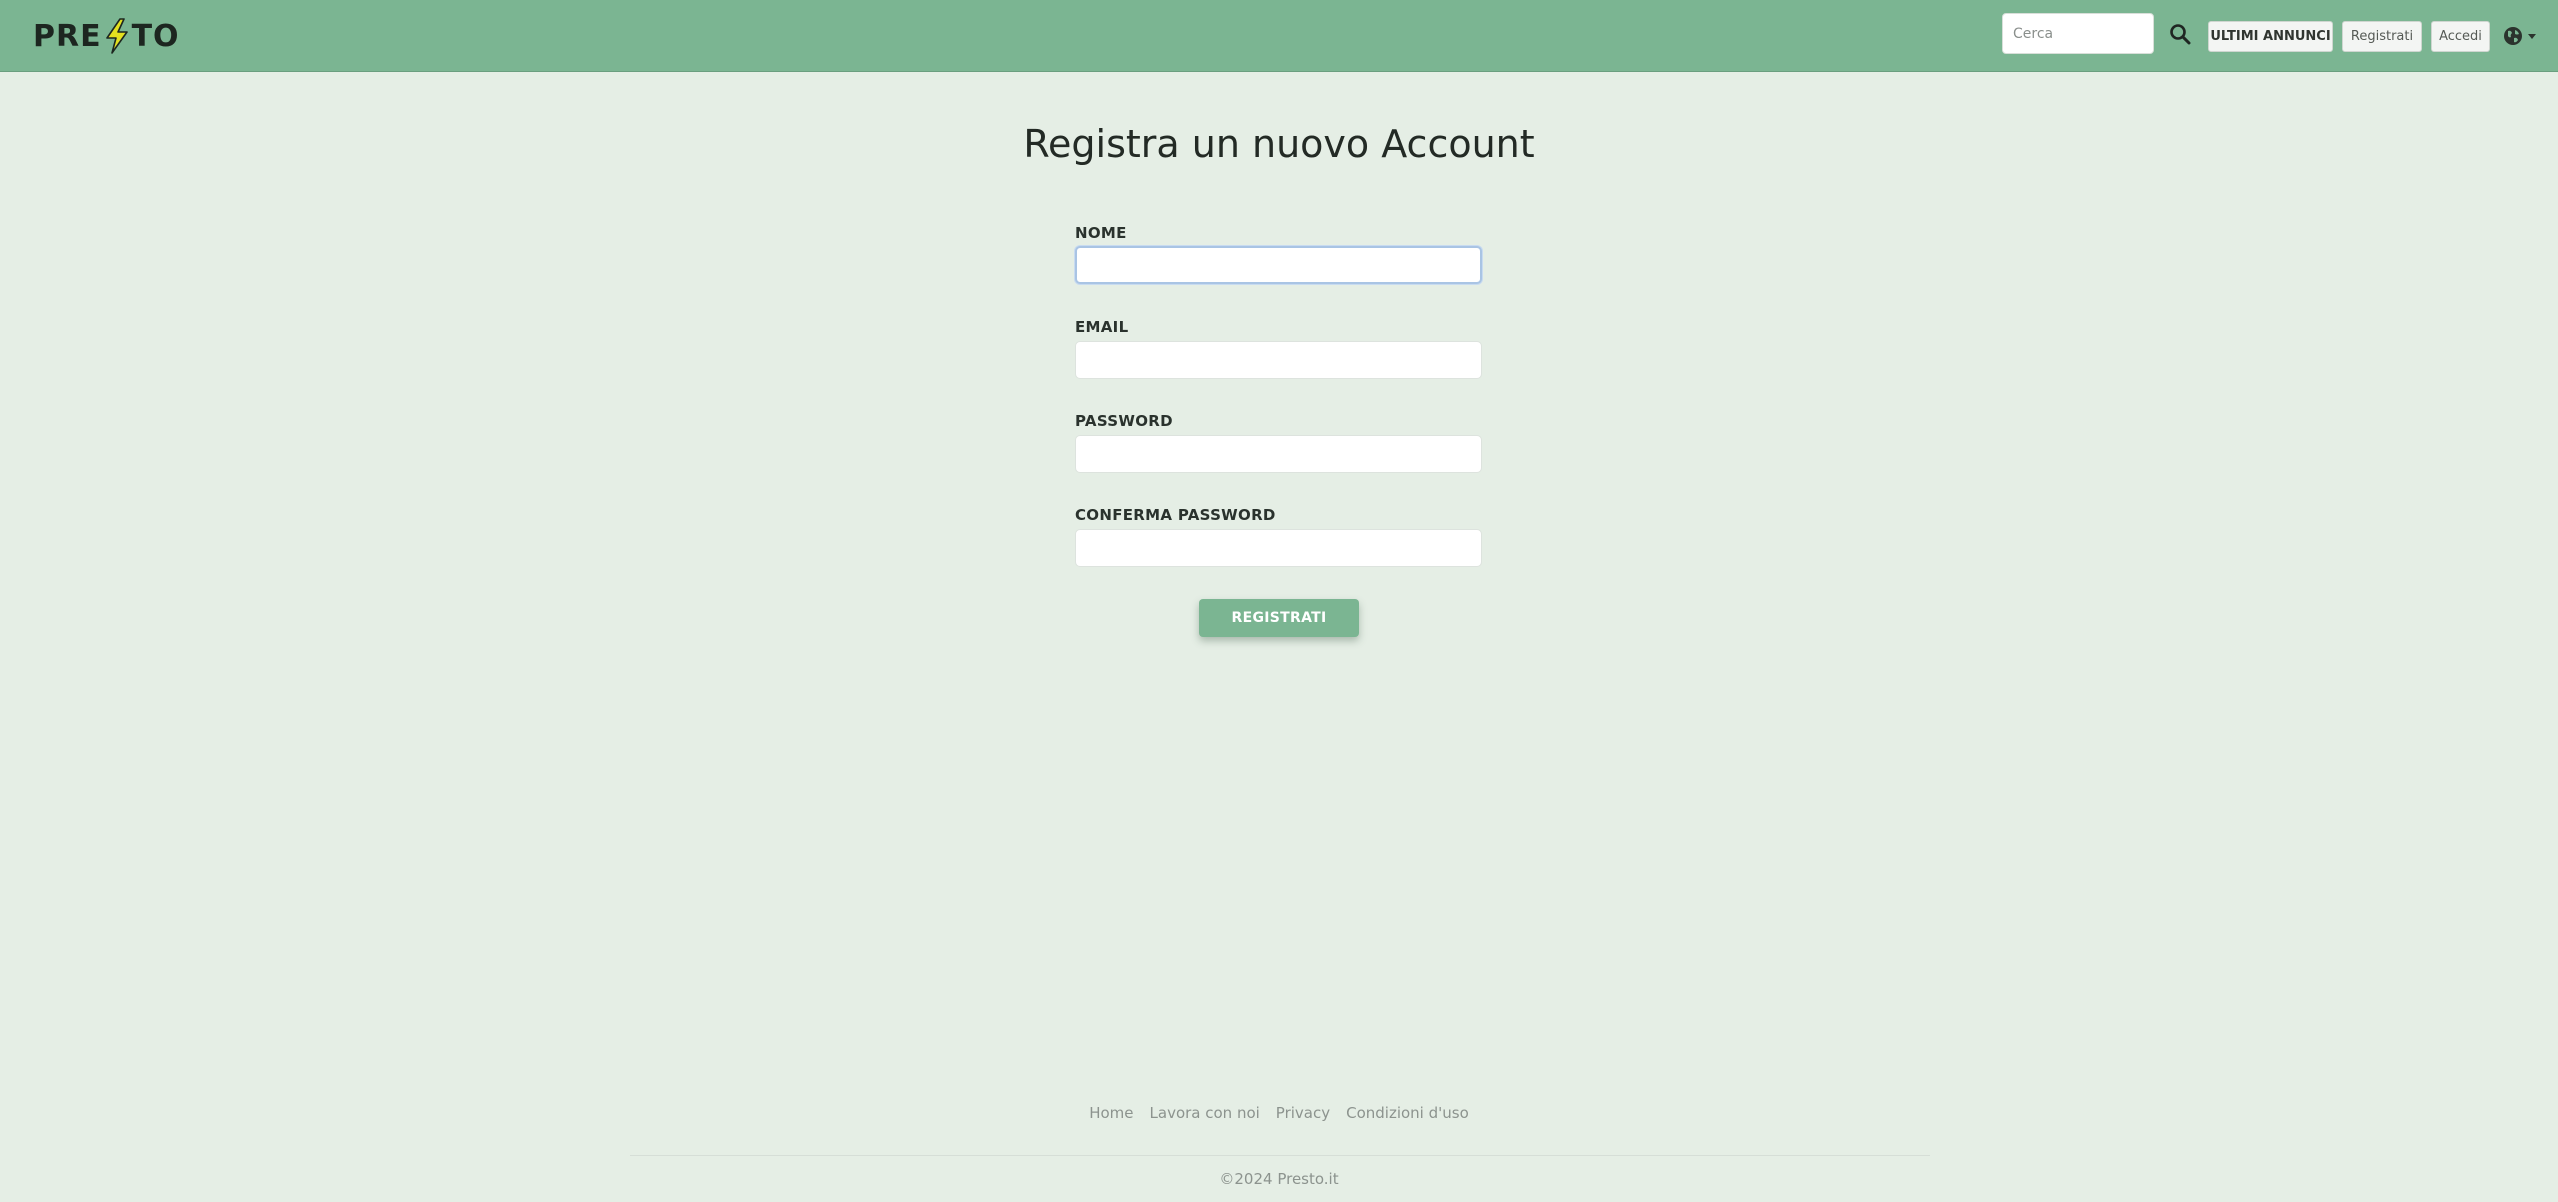 This screenshot has height=1202, width=2558. What do you see at coordinates (1279, 618) in the screenshot?
I see `registrati-submit-button: REGISTRATI` at bounding box center [1279, 618].